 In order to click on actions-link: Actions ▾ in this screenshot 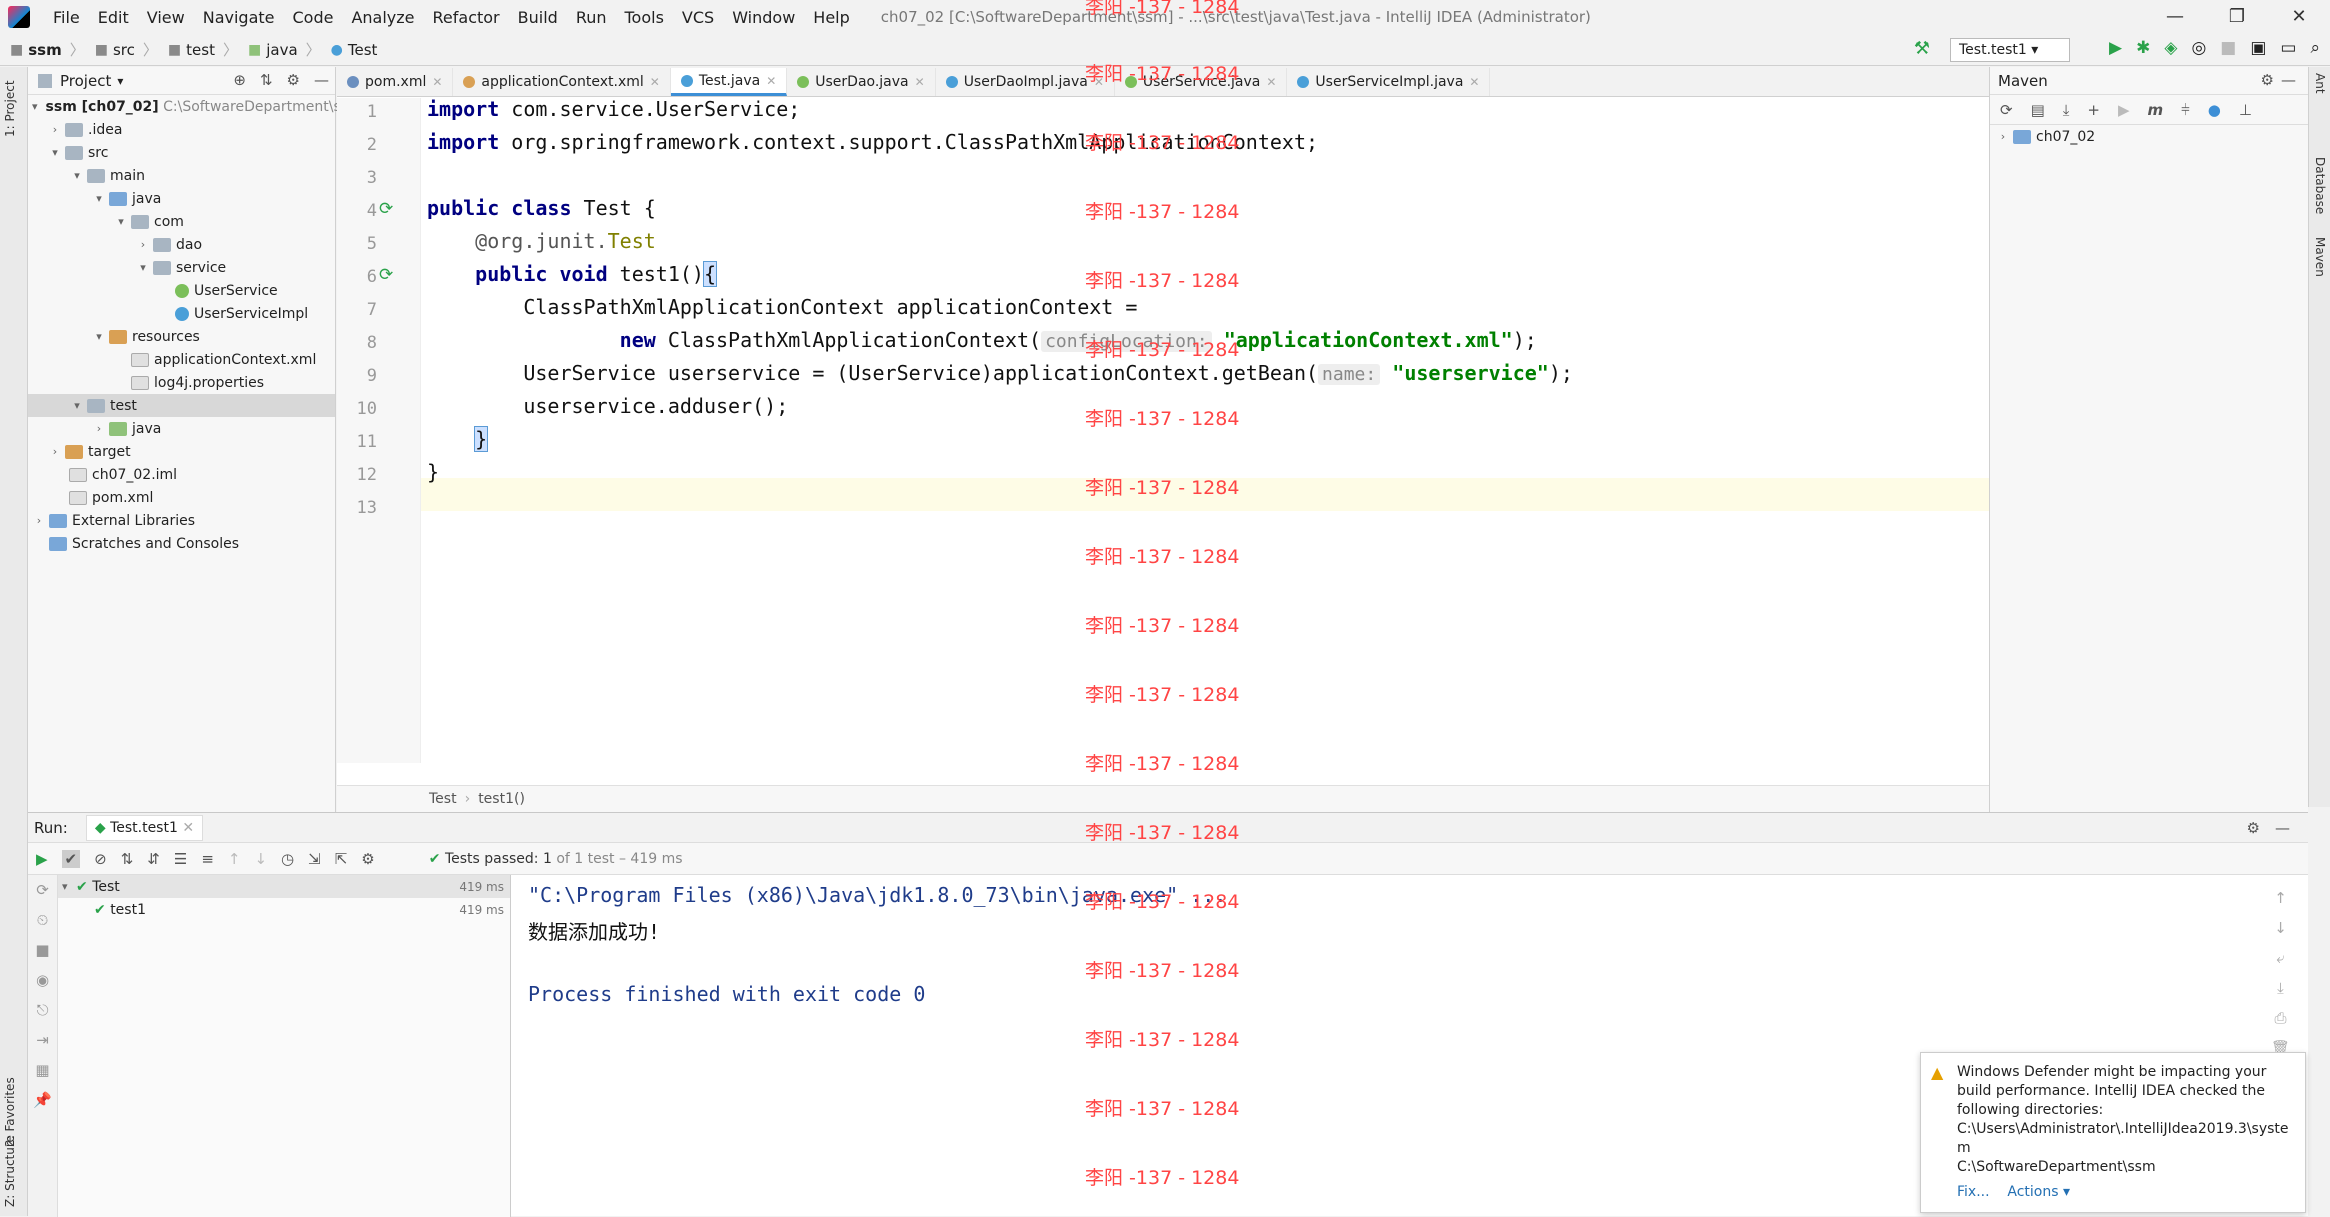, I will do `click(2038, 1192)`.